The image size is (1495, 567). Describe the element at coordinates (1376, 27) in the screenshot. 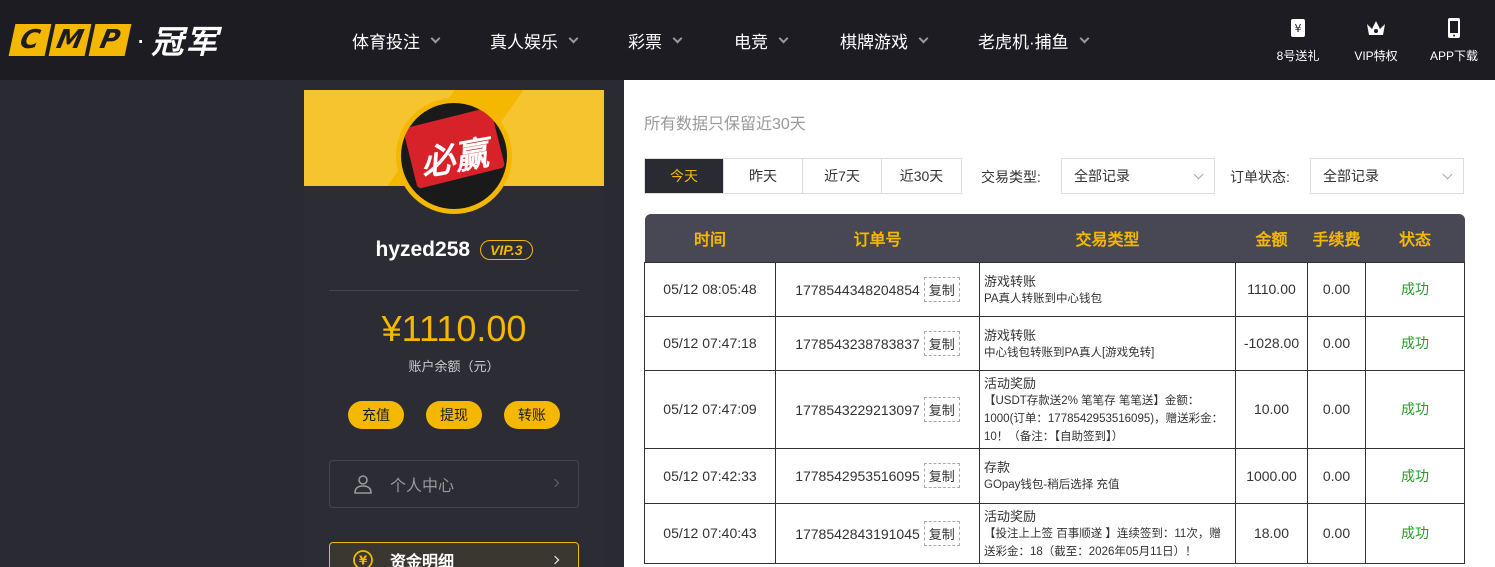

I see `crown-icon` at that location.